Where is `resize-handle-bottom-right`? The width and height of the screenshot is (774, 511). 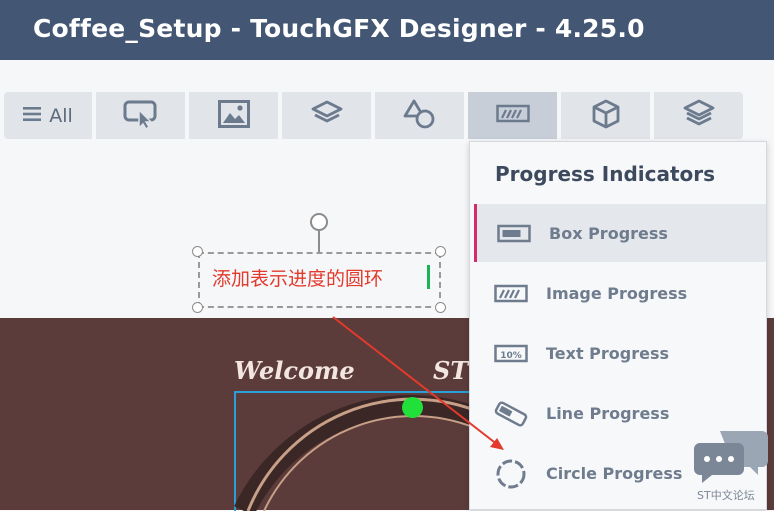 resize-handle-bottom-right is located at coordinates (440, 307).